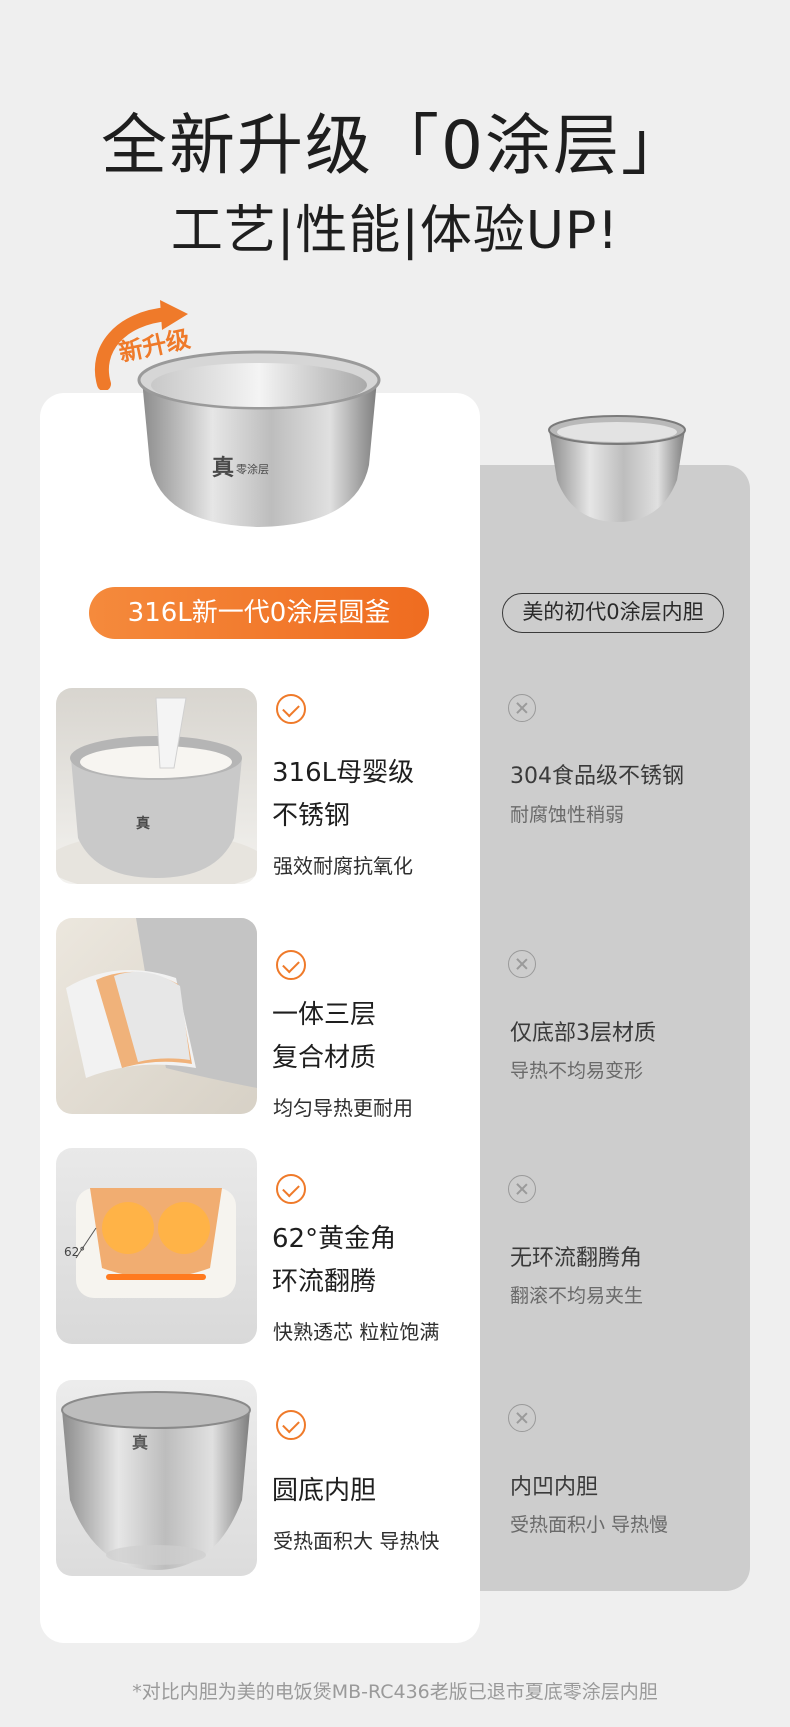  Describe the element at coordinates (613, 613) in the screenshot. I see `old-product-label: 美的初代0涂层内胆` at that location.